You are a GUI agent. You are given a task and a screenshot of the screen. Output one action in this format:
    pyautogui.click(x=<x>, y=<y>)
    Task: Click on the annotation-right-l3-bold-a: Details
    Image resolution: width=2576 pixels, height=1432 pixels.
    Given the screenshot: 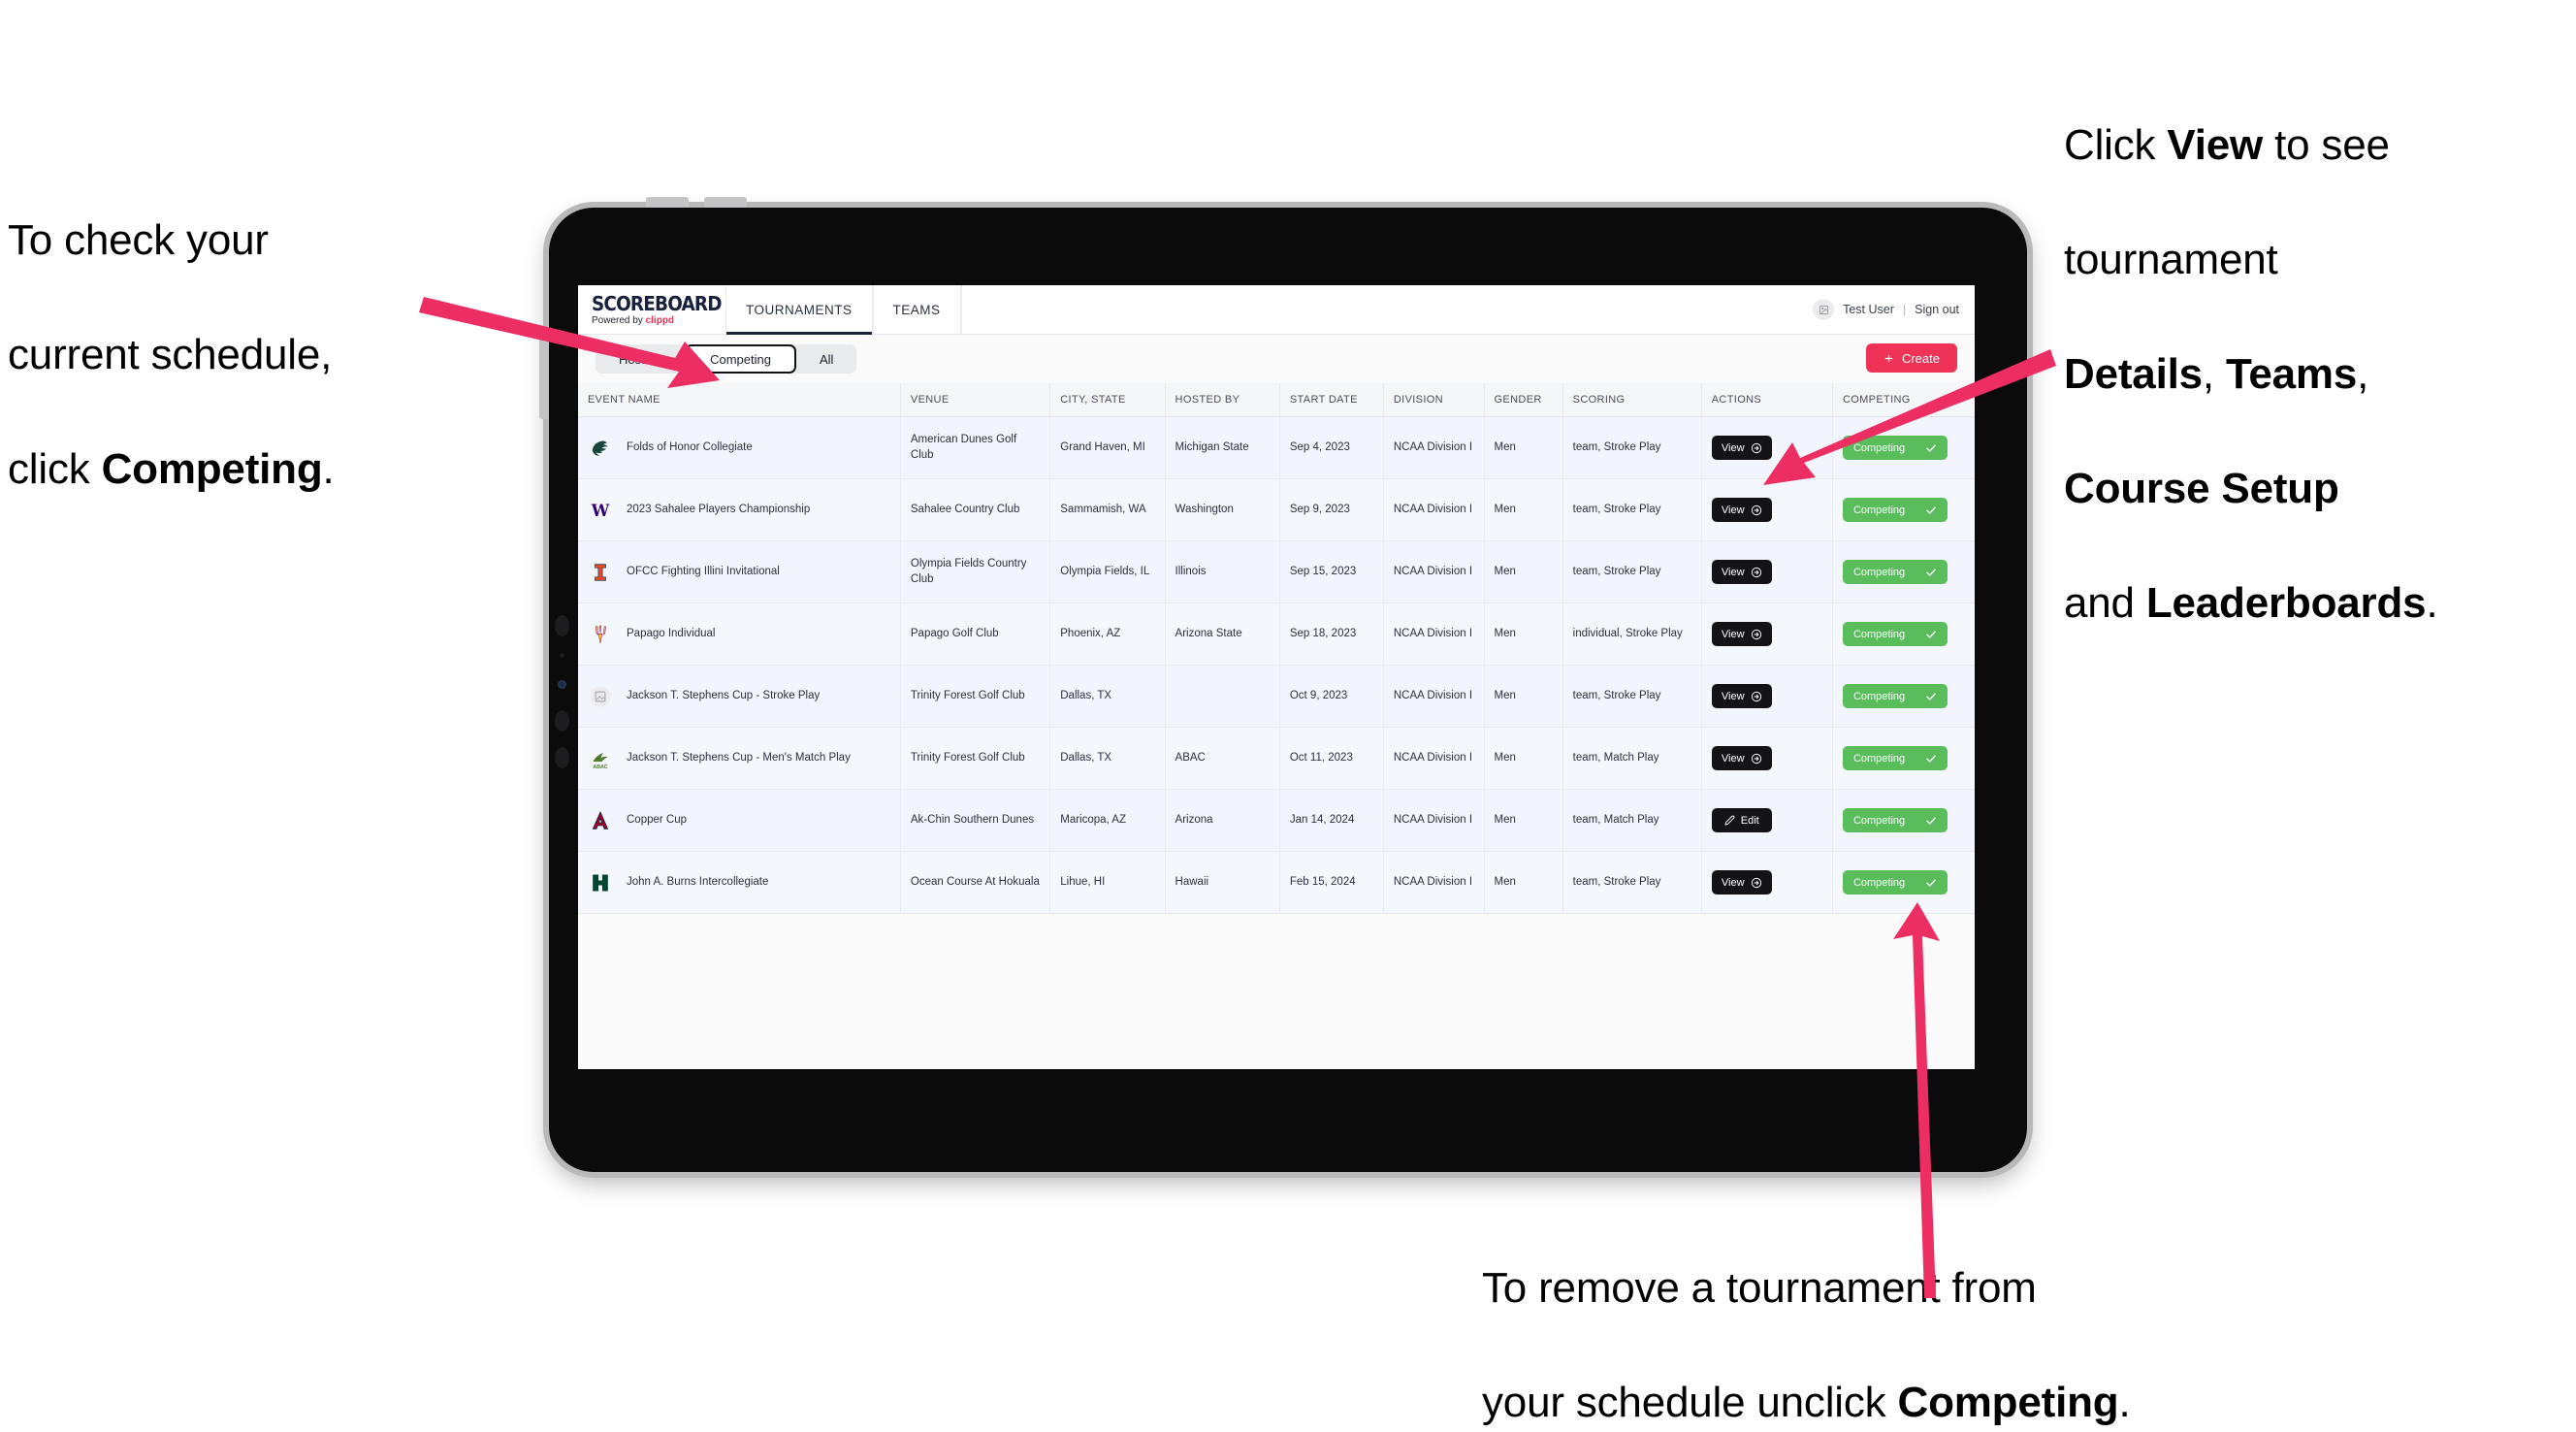 What is the action you would take?
    pyautogui.click(x=2133, y=373)
    